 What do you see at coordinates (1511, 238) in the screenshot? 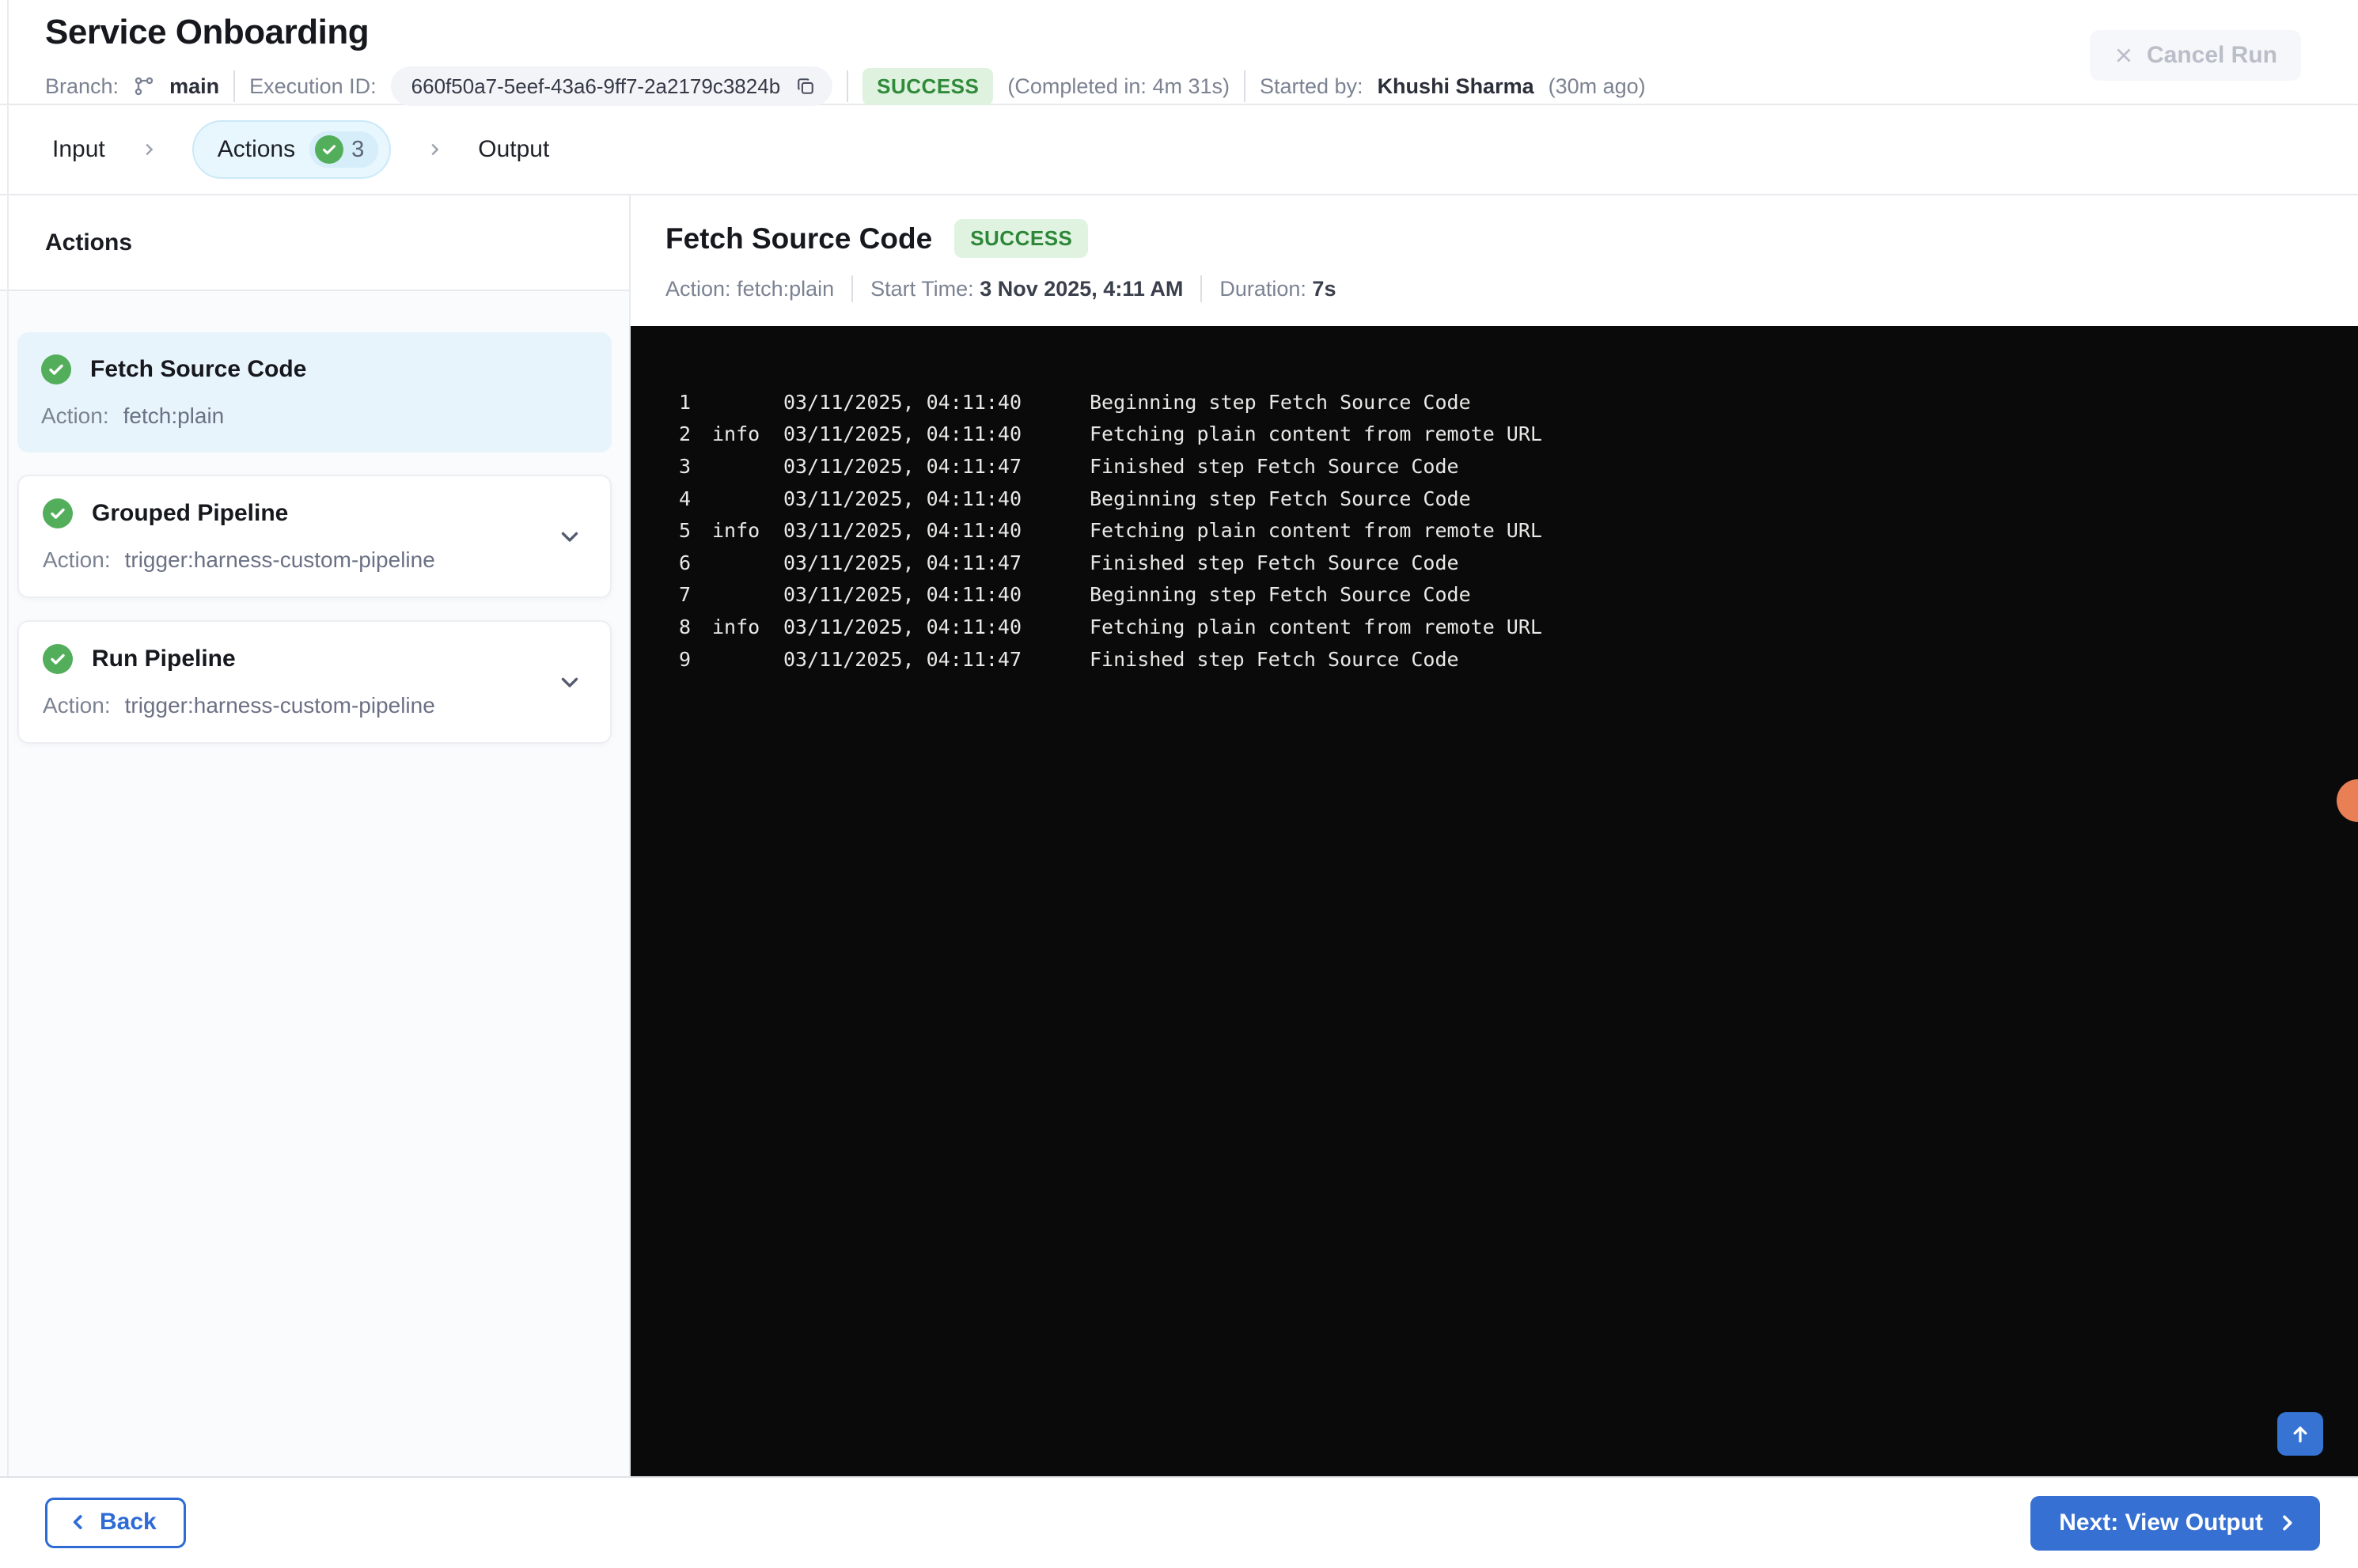
I see `detail-title-row: Fetch Source Code SUCCESS` at bounding box center [1511, 238].